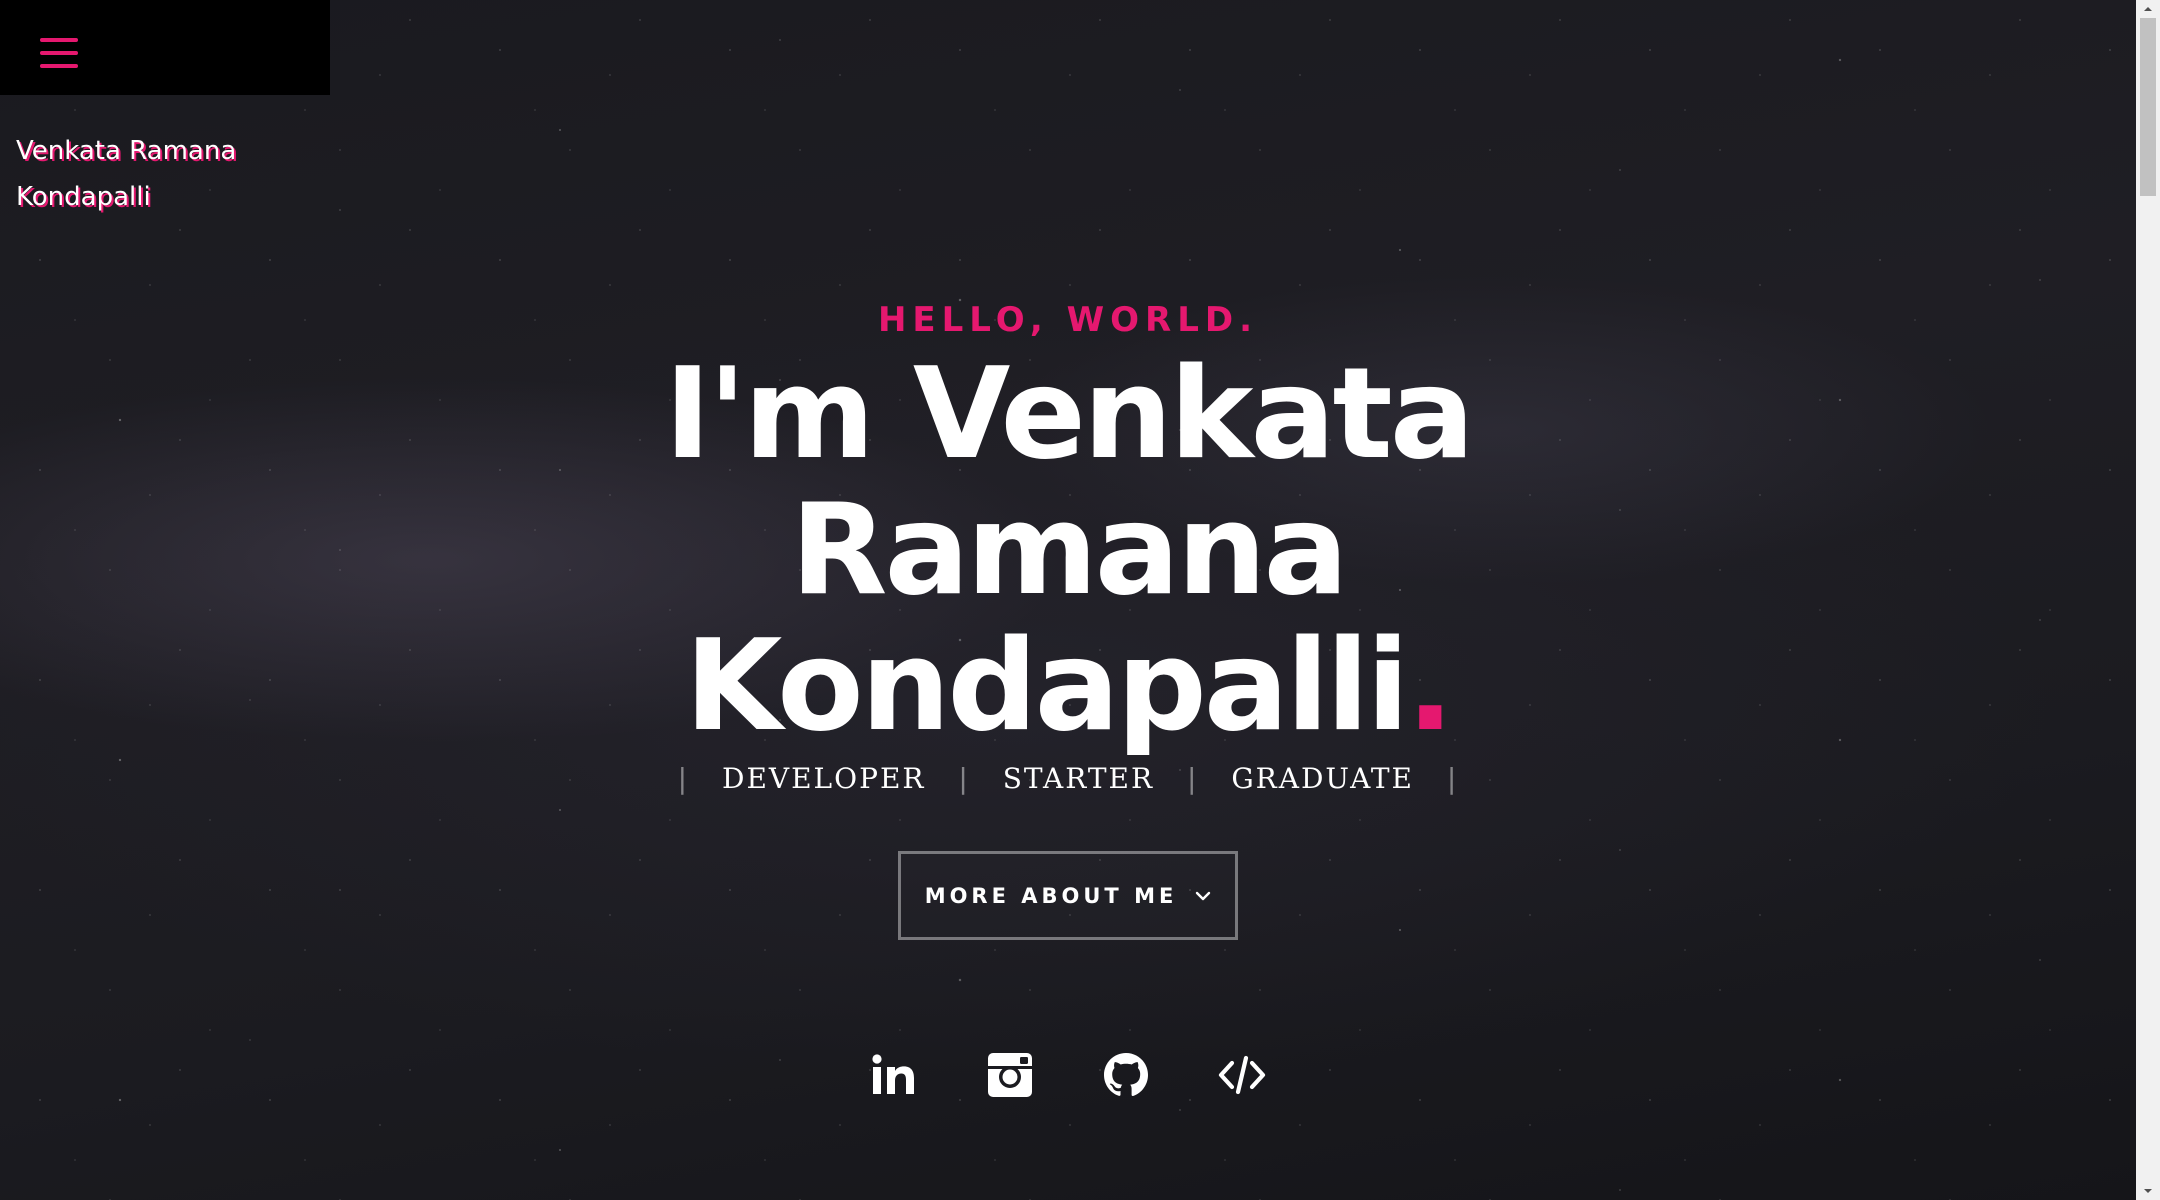 This screenshot has height=1200, width=2160. I want to click on social-links, so click(1068, 1075).